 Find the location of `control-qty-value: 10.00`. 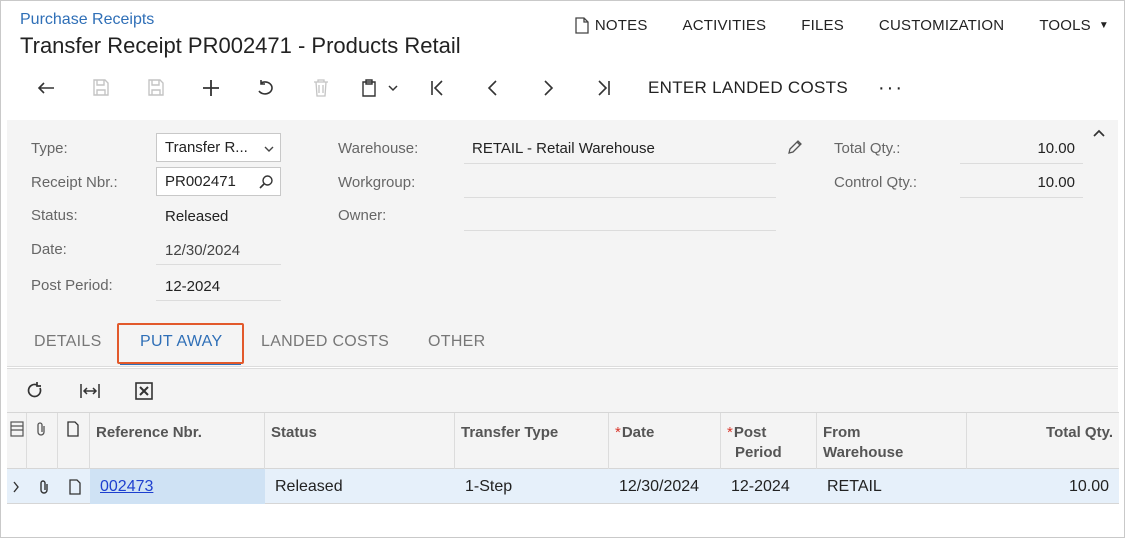

control-qty-value: 10.00 is located at coordinates (1017, 182).